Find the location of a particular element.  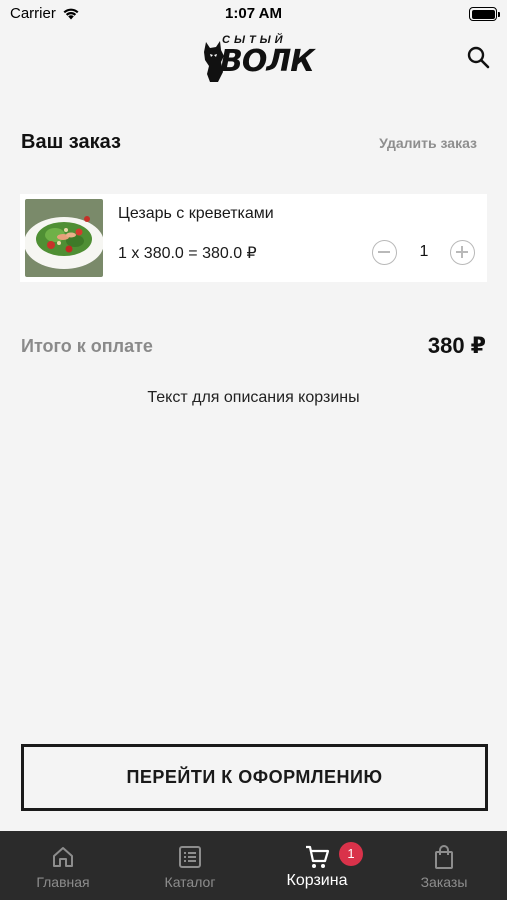

logo-big-text: ВОЛК is located at coordinates (267, 61).